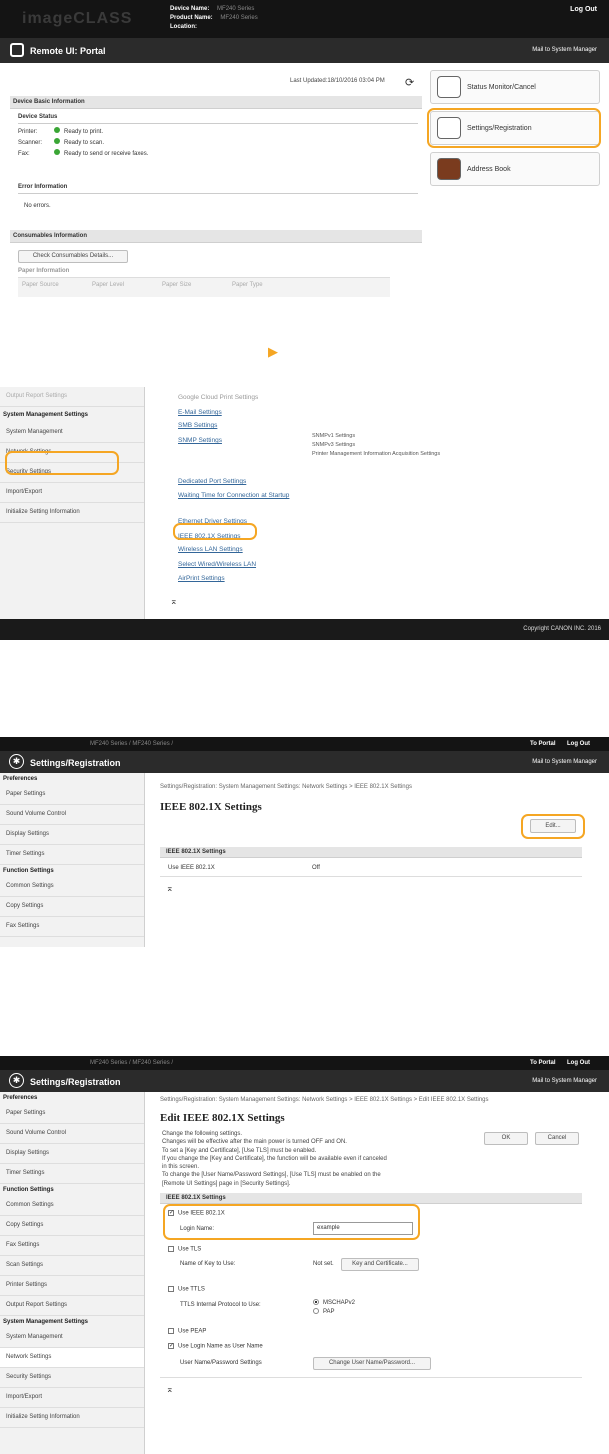  I want to click on sidebar-item-scan-settings: Scan Settings, so click(72, 1266).